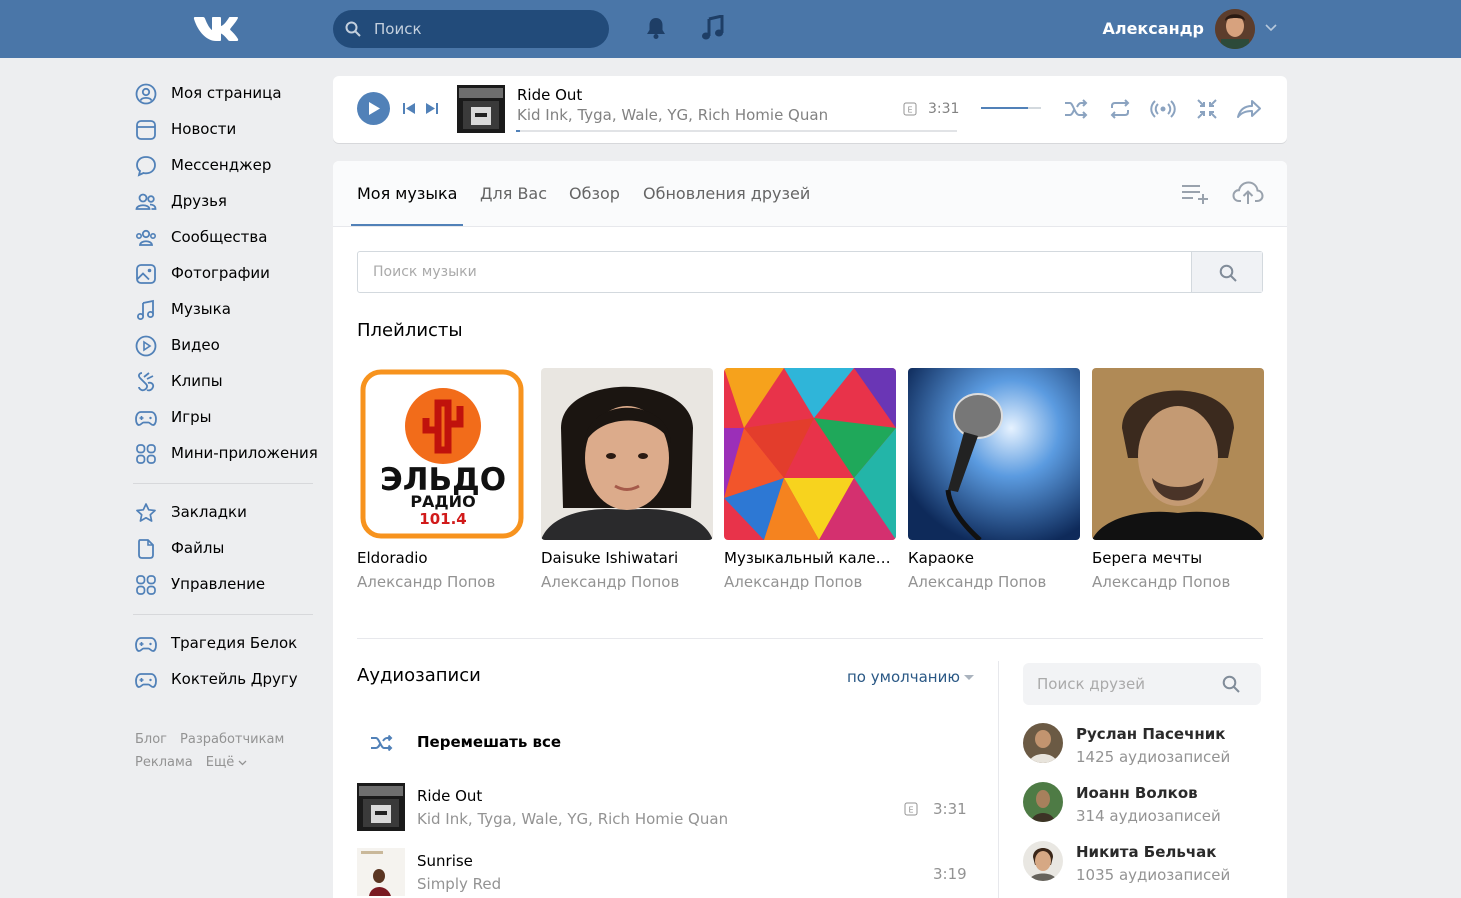  What do you see at coordinates (373, 108) in the screenshot?
I see `play-button` at bounding box center [373, 108].